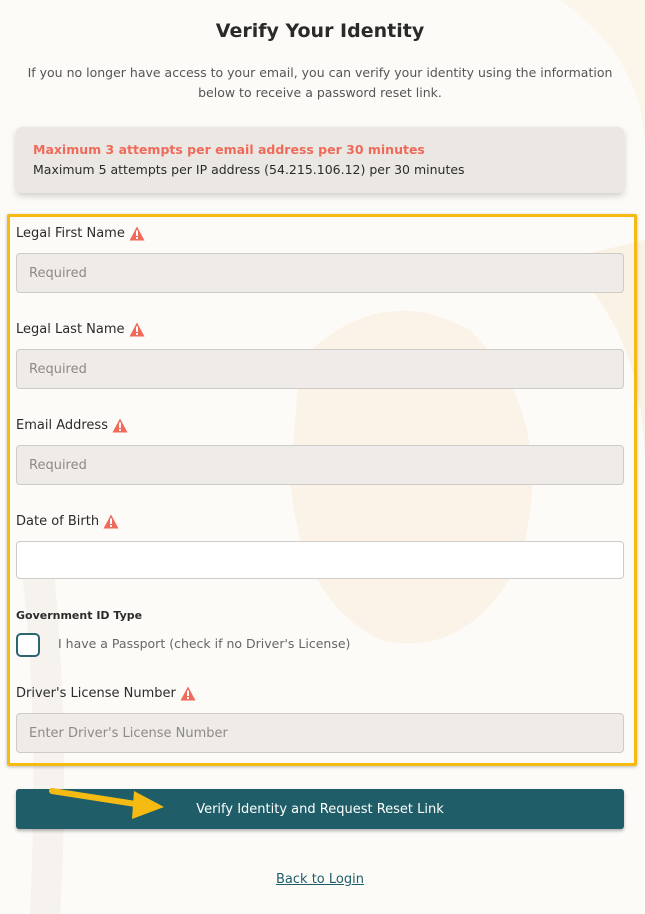 The image size is (645, 914). I want to click on id-type-heading: Government ID Type, so click(79, 615).